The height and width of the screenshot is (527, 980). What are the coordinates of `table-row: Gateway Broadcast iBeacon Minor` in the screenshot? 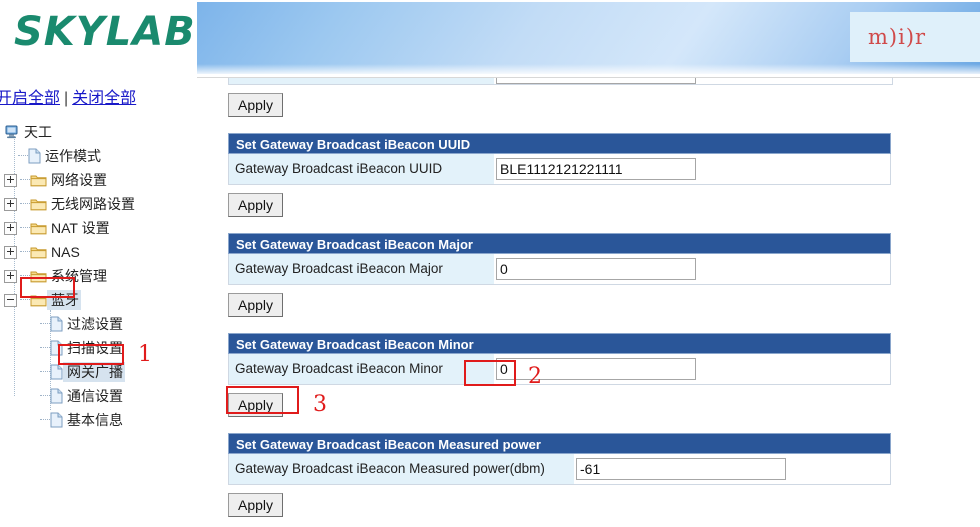 It's located at (559, 369).